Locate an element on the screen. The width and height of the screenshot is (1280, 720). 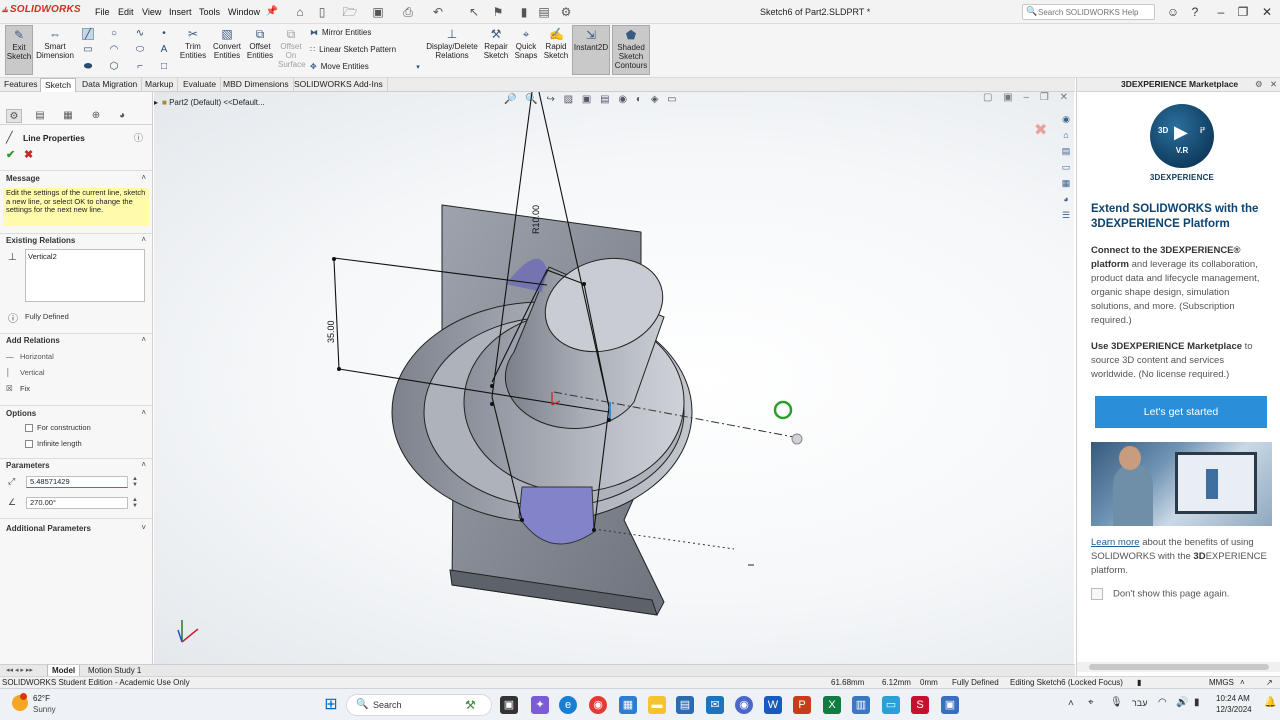
help-search-box: 🔍 is located at coordinates (1088, 12).